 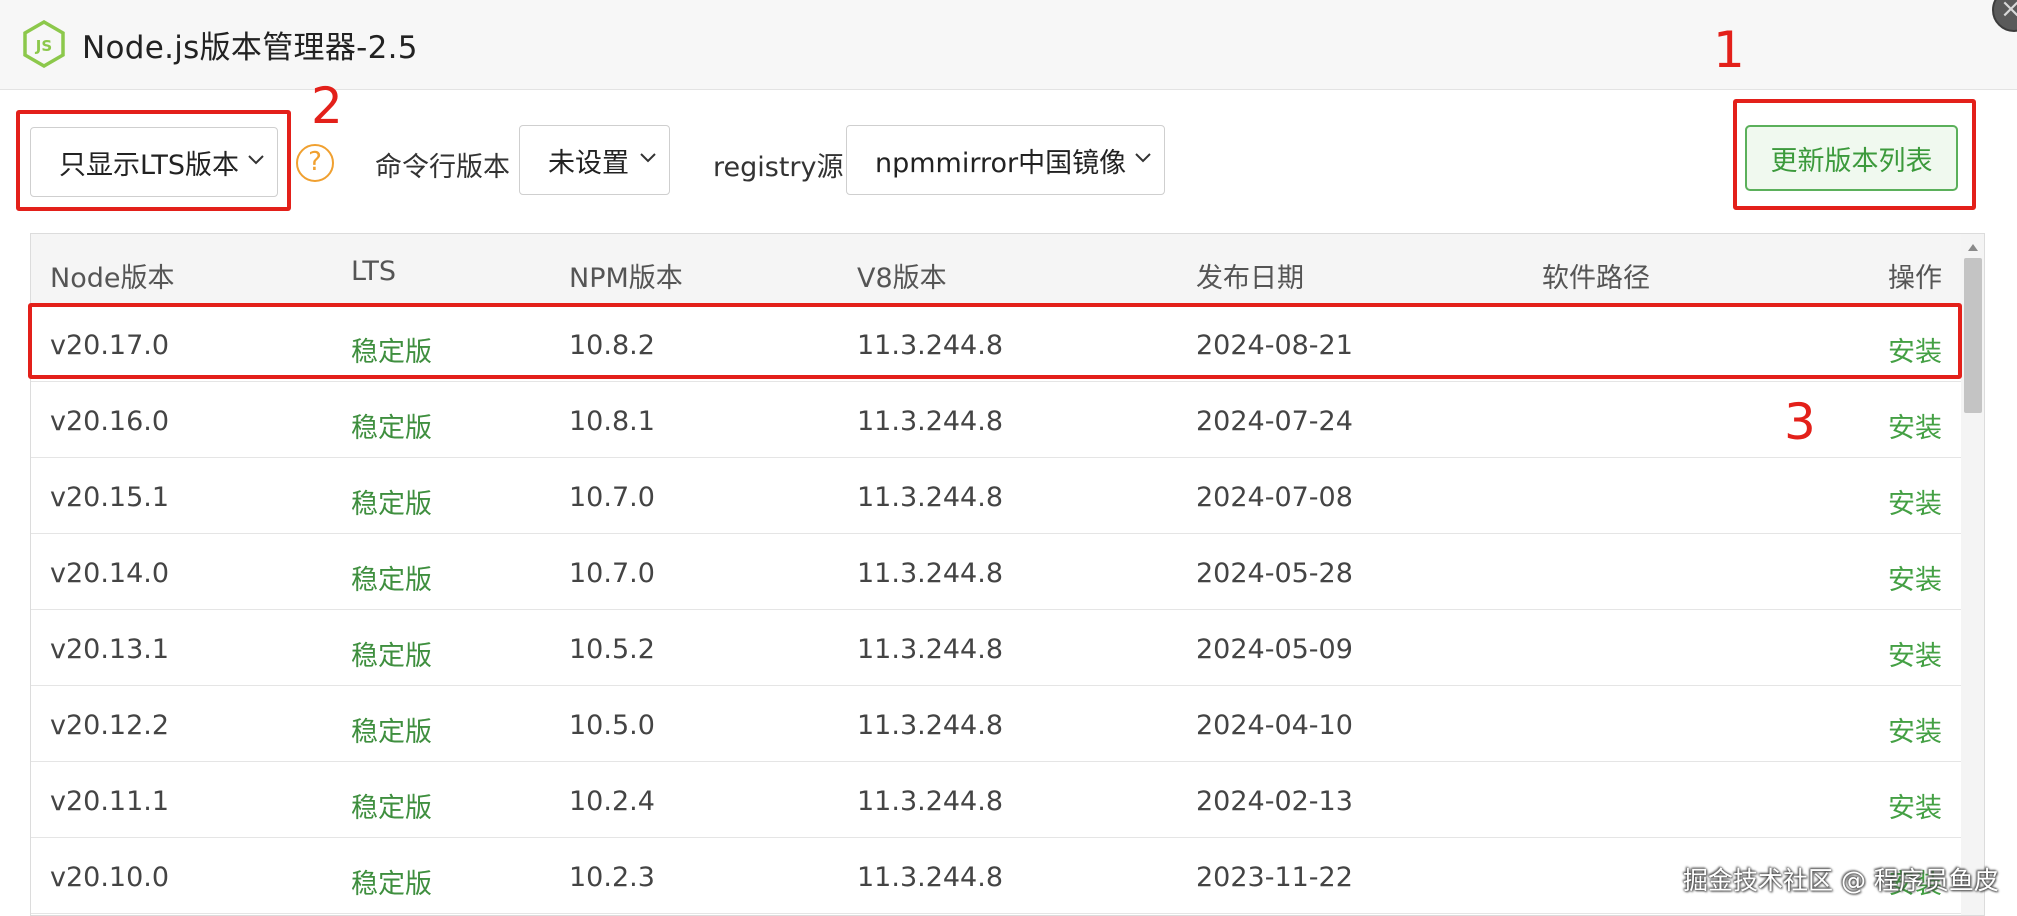 What do you see at coordinates (1973, 247) in the screenshot?
I see `scroll-up-icon` at bounding box center [1973, 247].